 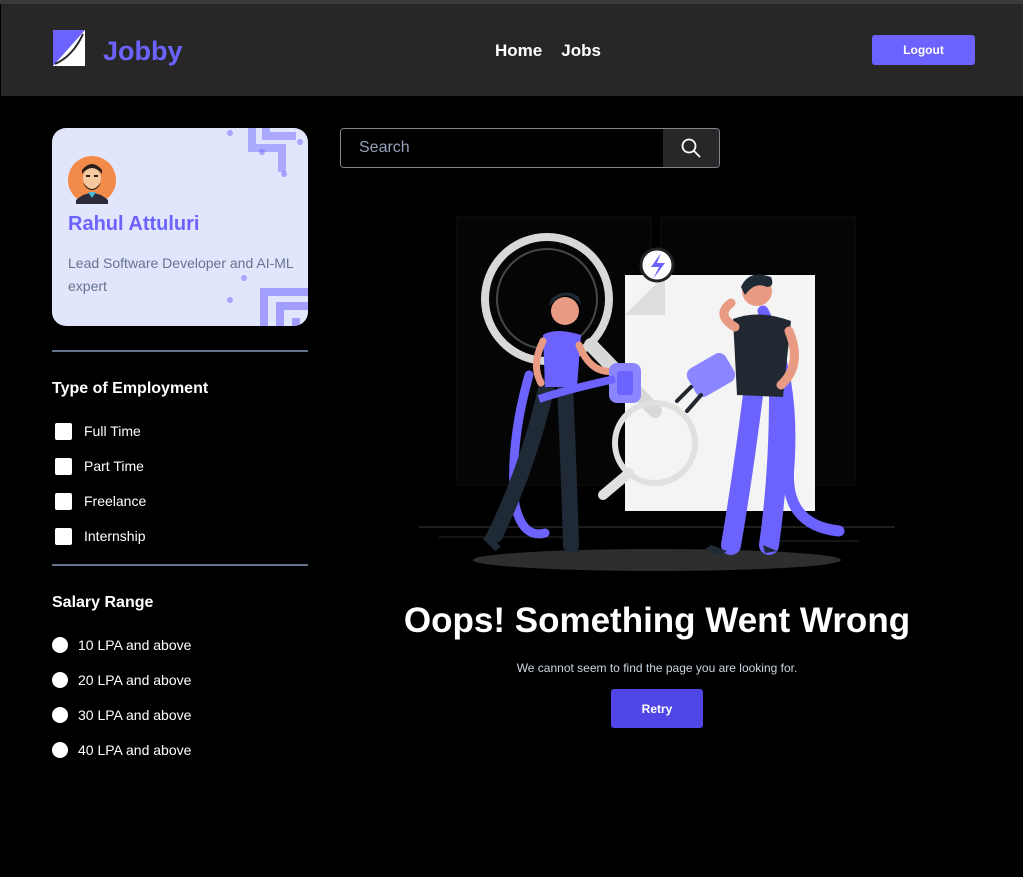 I want to click on filter-label: 20 LPA and above, so click(x=134, y=680).